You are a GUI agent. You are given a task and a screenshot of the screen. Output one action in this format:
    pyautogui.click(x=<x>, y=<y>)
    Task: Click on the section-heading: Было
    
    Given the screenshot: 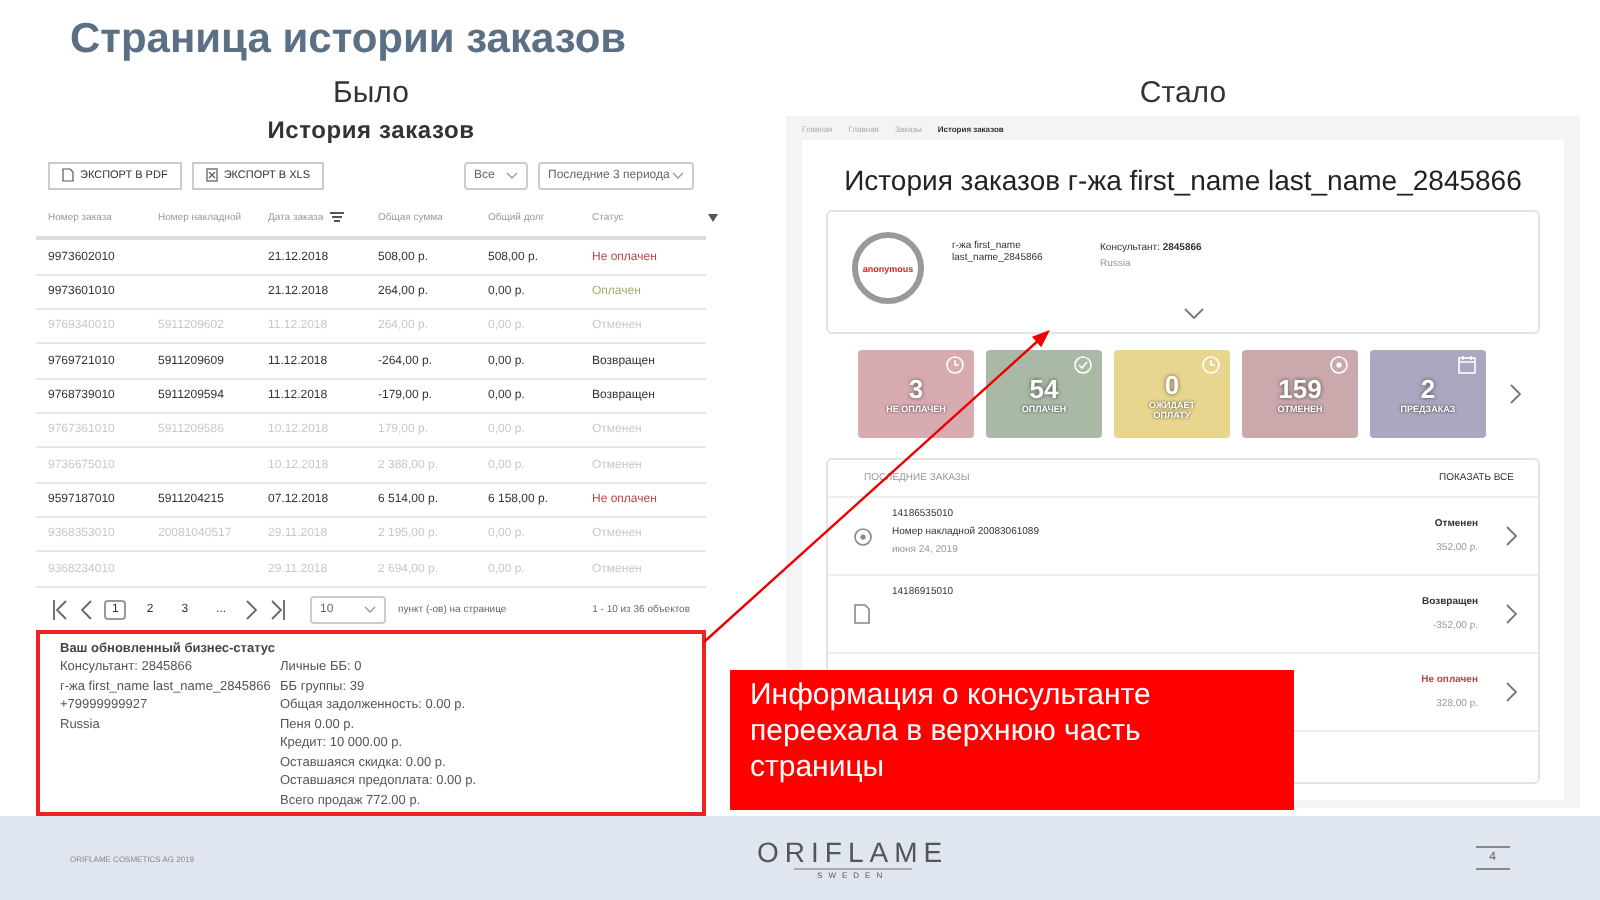 What is the action you would take?
    pyautogui.click(x=371, y=95)
    